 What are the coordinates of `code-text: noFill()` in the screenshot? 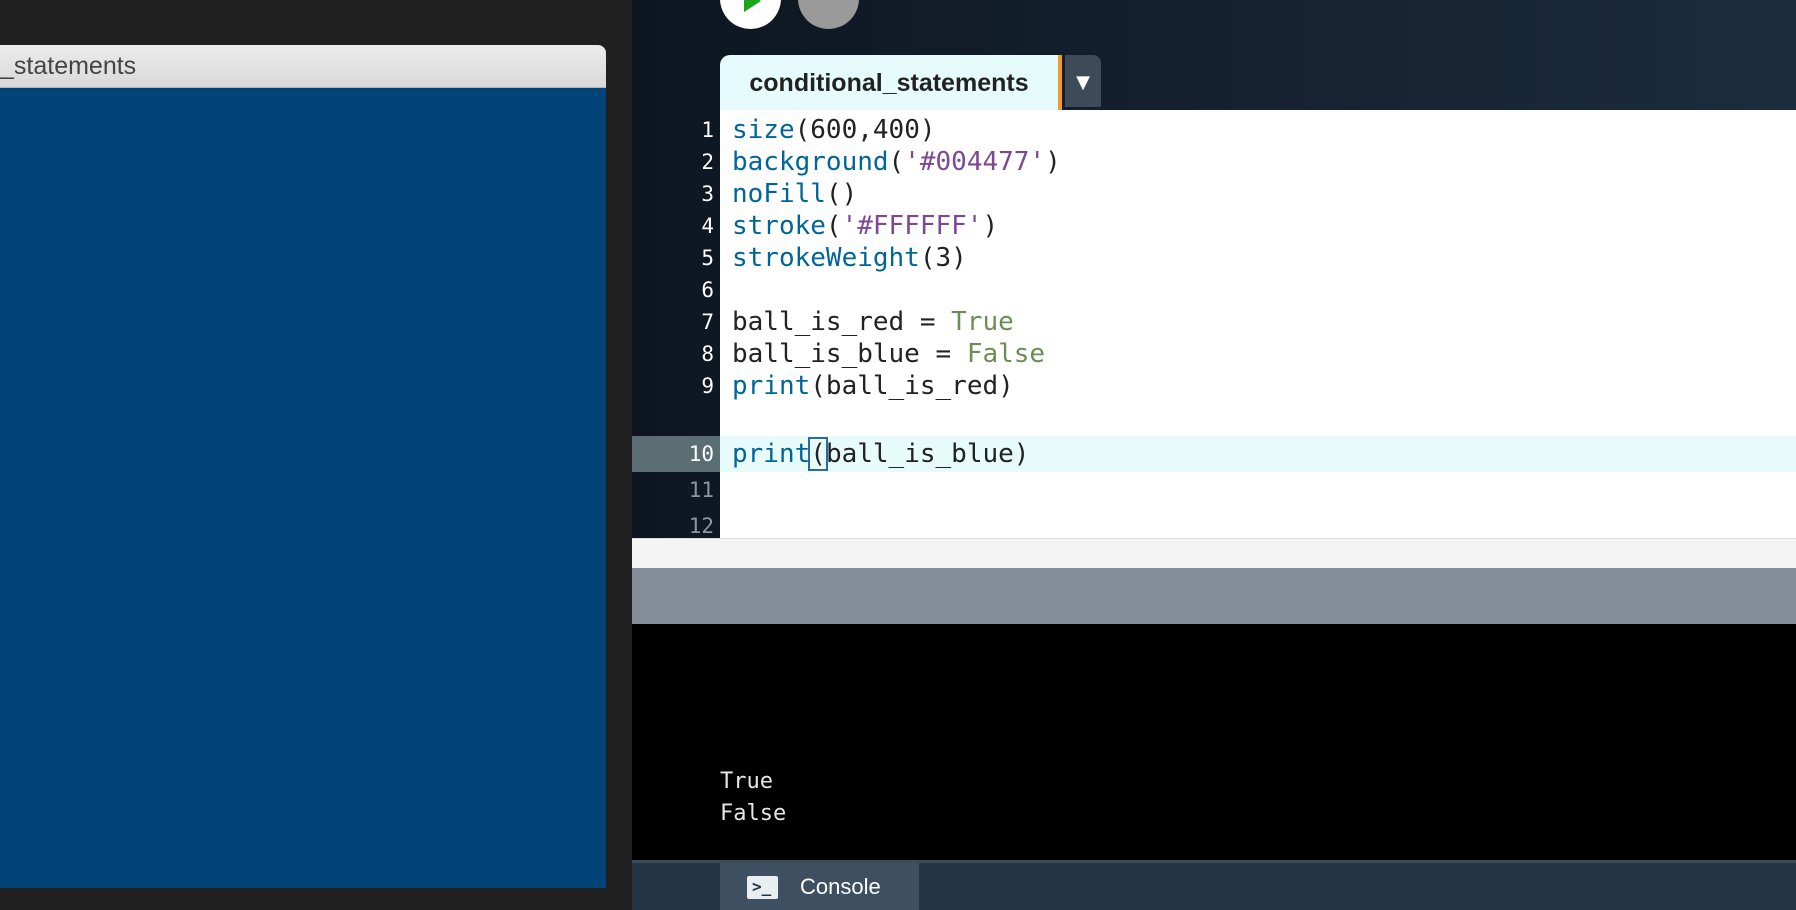 It's located at (795, 194).